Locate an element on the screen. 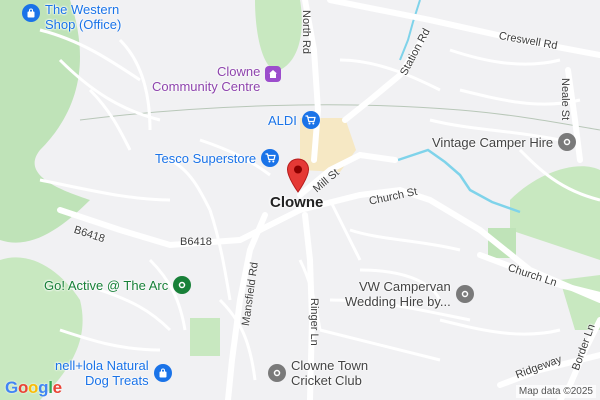 This screenshot has width=600, height=400. poi-label: Clowne Community Centre is located at coordinates (206, 79).